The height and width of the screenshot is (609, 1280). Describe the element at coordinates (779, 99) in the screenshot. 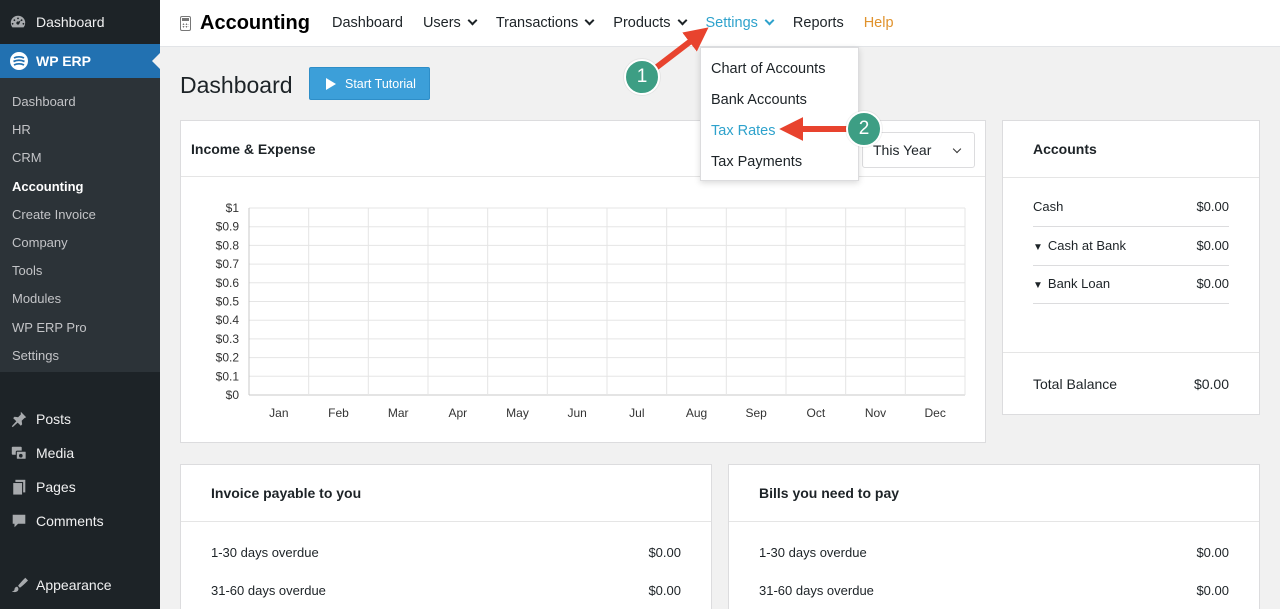

I see `menu-item-bank-accounts: Bank Accounts` at that location.